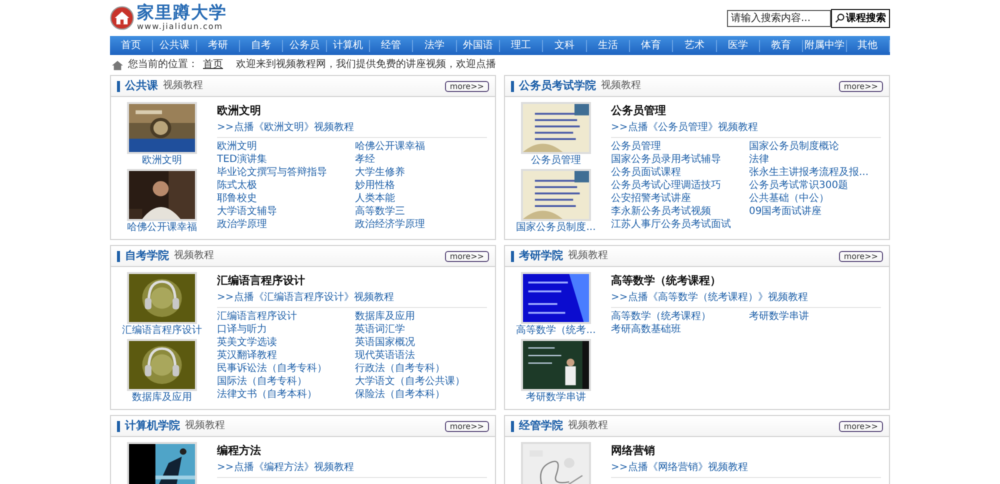  What do you see at coordinates (478, 46) in the screenshot?
I see `nav-link: 外国语` at bounding box center [478, 46].